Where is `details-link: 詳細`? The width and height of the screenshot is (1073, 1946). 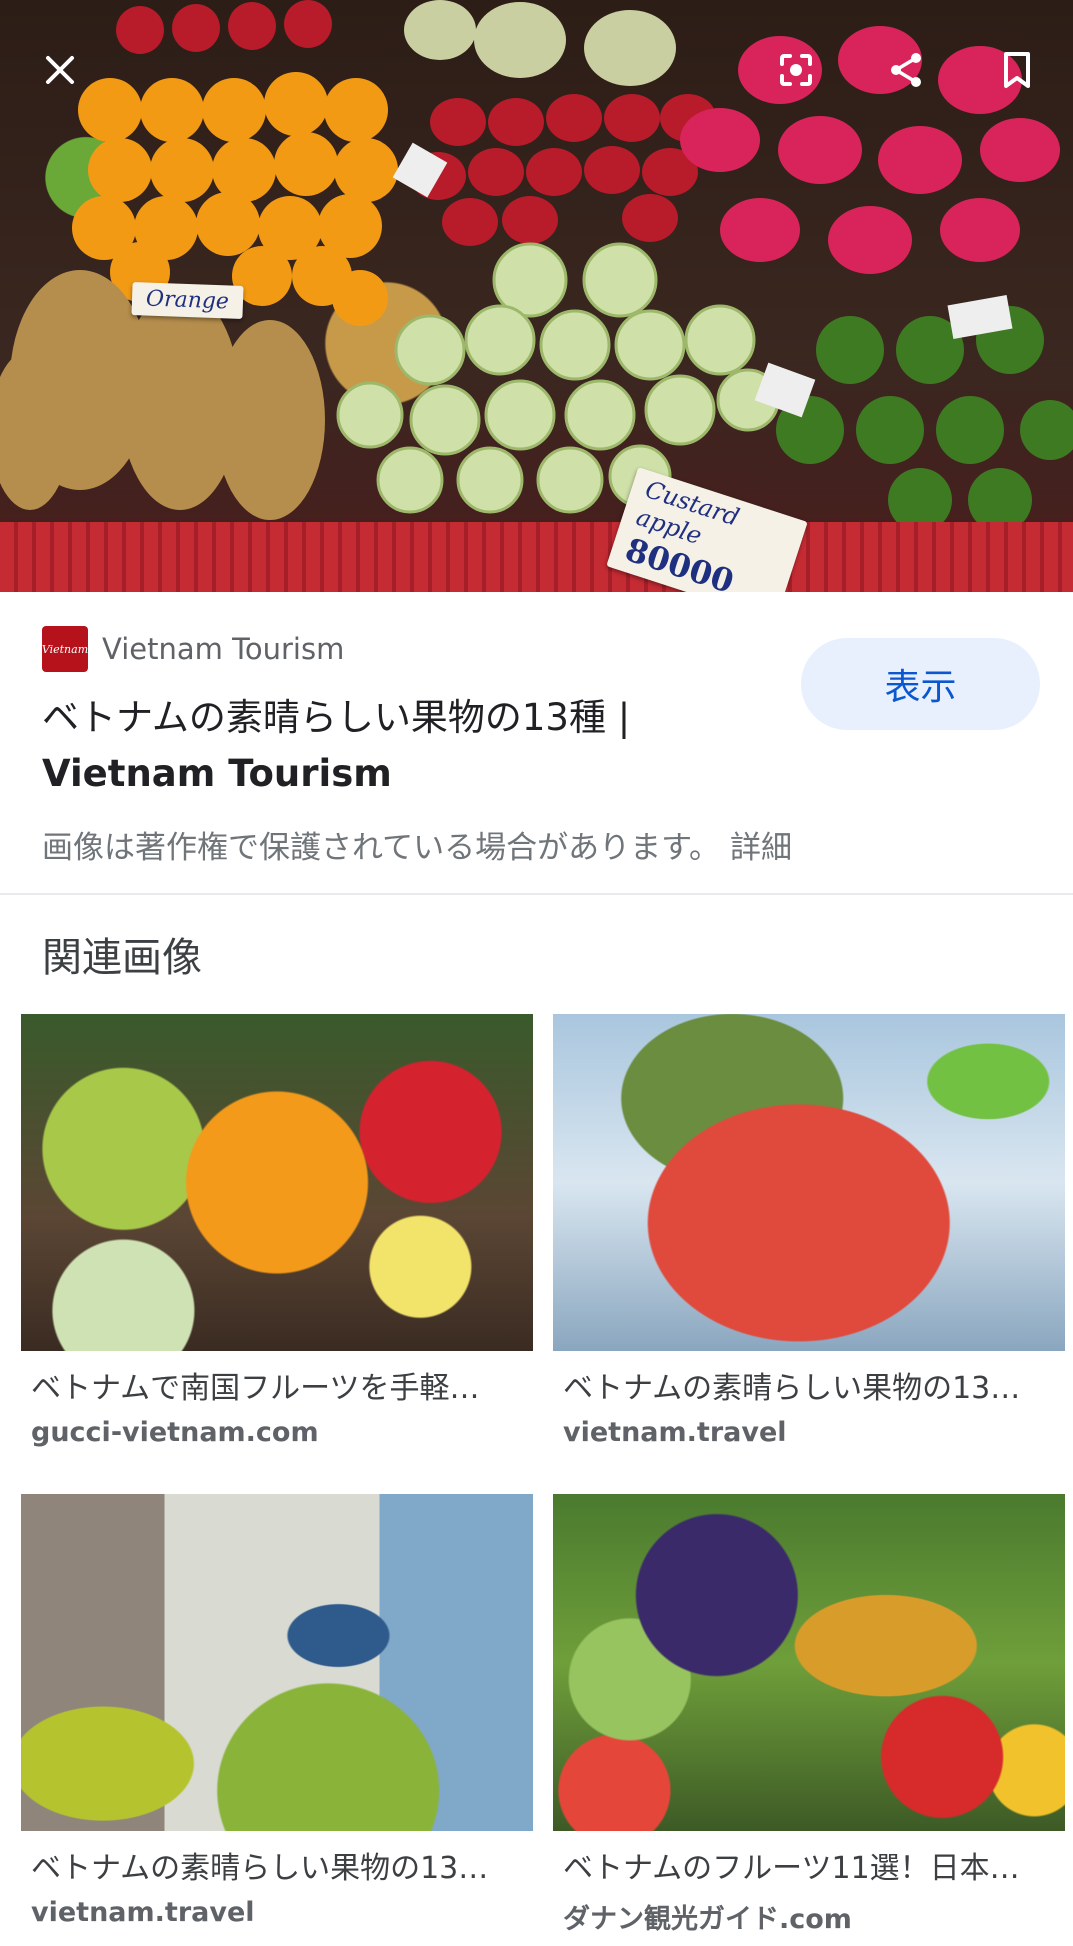 details-link: 詳細 is located at coordinates (761, 848).